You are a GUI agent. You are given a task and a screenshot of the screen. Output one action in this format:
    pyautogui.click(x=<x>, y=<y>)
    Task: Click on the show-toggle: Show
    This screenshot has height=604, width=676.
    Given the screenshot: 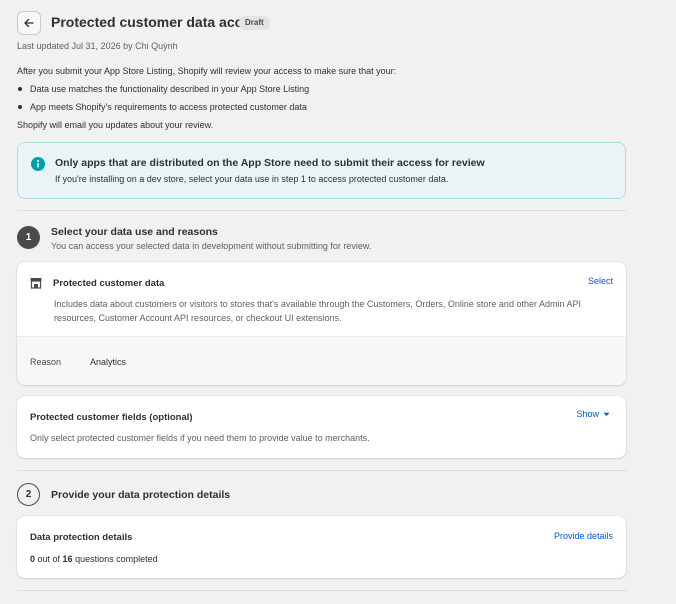 What is the action you would take?
    pyautogui.click(x=593, y=414)
    